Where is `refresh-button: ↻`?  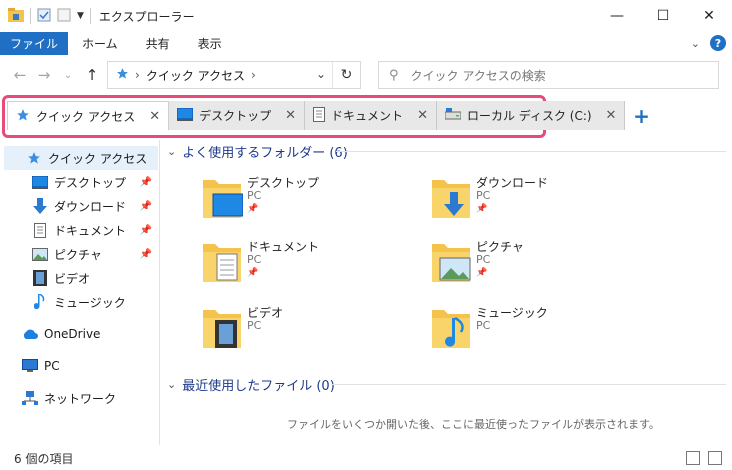
refresh-button: ↻ is located at coordinates (346, 75).